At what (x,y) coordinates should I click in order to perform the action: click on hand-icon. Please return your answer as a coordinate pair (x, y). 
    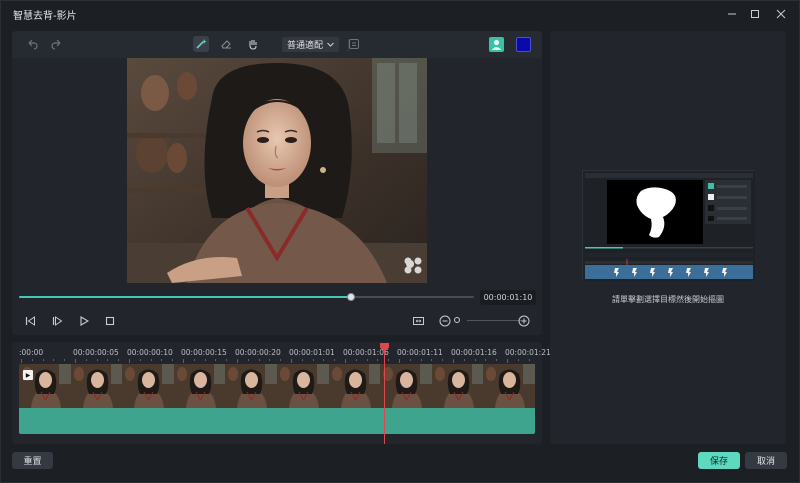
    Looking at the image, I should click on (253, 44).